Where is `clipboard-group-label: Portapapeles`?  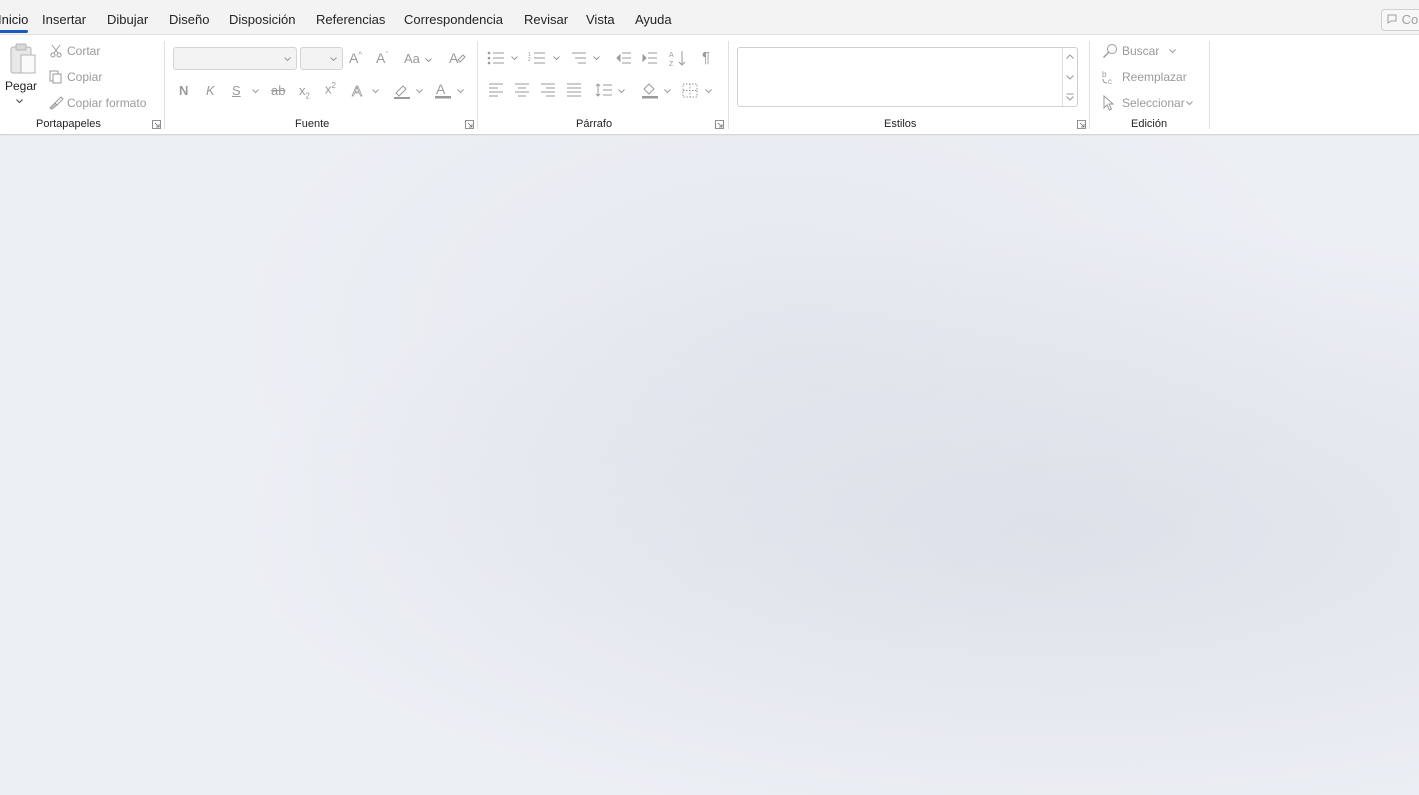 clipboard-group-label: Portapapeles is located at coordinates (68, 124).